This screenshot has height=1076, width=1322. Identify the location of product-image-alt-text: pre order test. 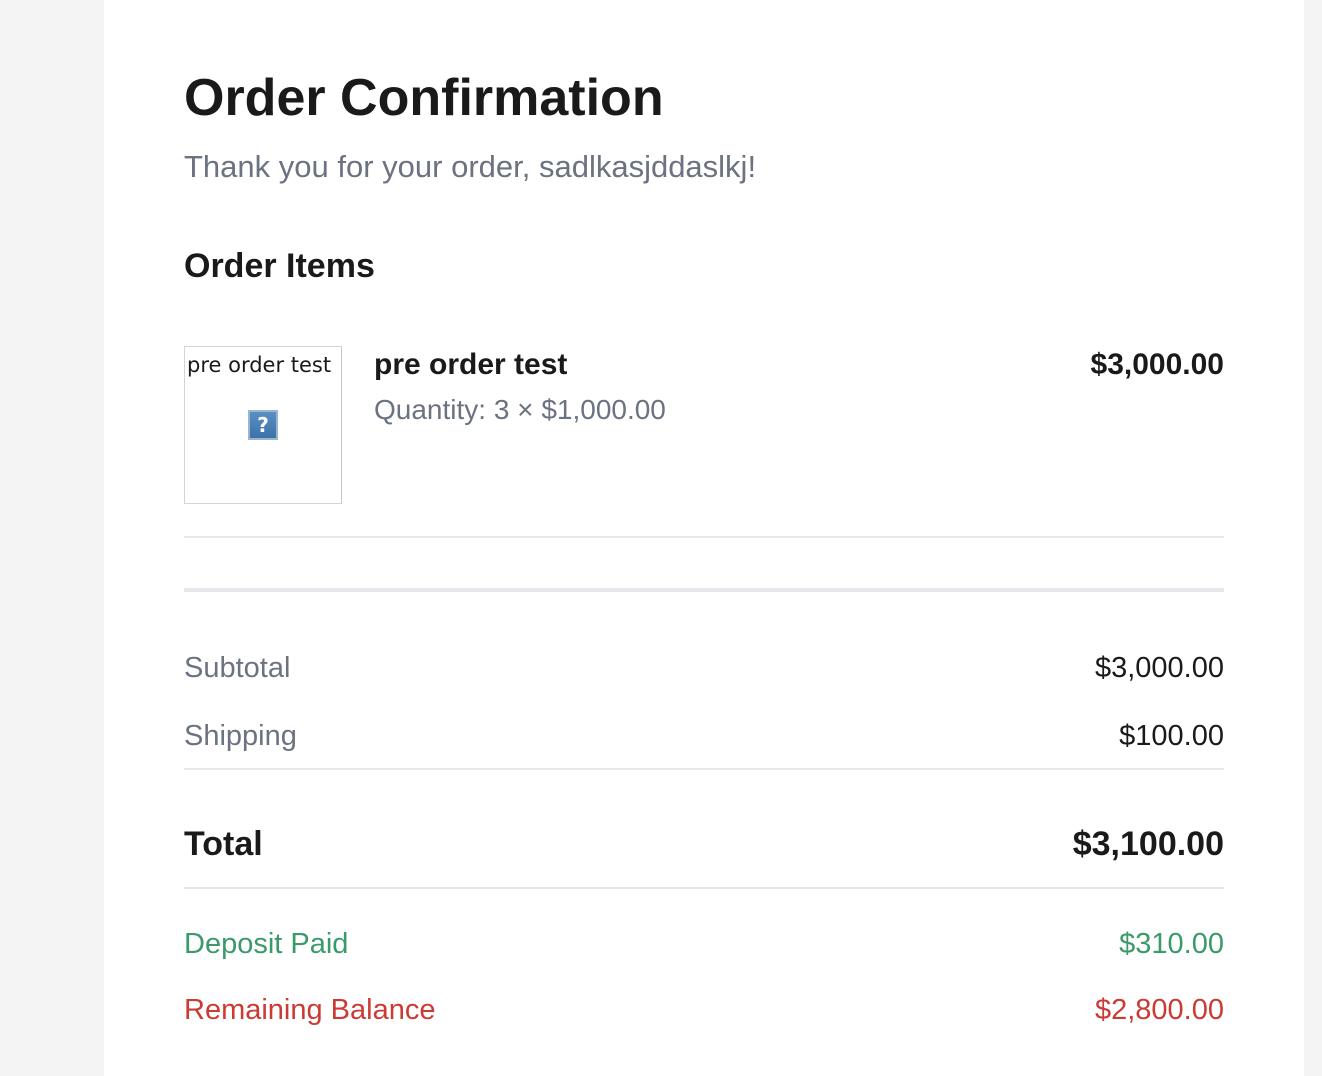
(259, 365).